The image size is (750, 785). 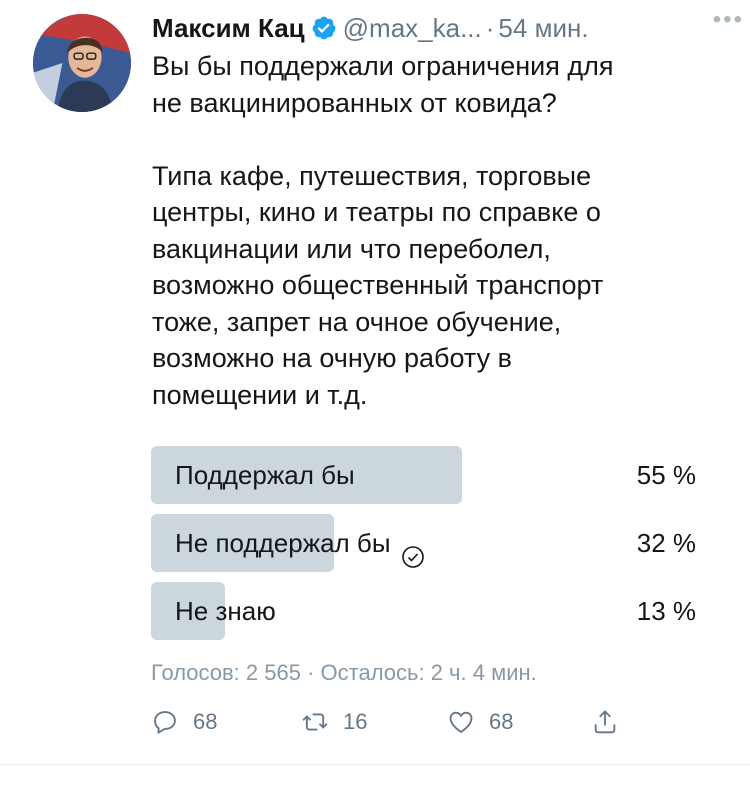 What do you see at coordinates (666, 611) in the screenshot?
I see `poll-option-percent: 13 %` at bounding box center [666, 611].